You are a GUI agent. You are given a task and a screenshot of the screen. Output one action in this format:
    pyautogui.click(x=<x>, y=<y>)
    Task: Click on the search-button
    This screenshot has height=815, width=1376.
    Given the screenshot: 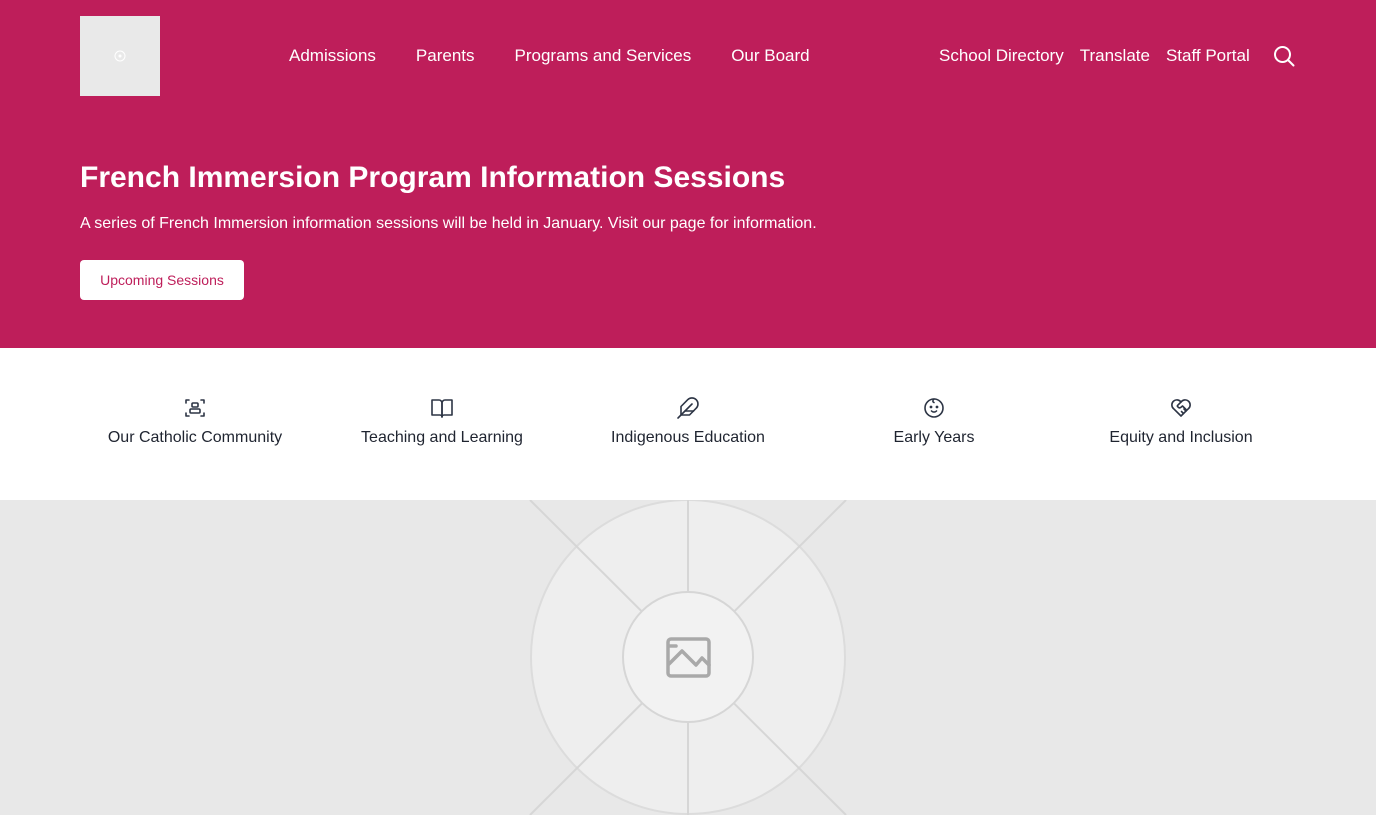 What is the action you would take?
    pyautogui.click(x=1284, y=56)
    